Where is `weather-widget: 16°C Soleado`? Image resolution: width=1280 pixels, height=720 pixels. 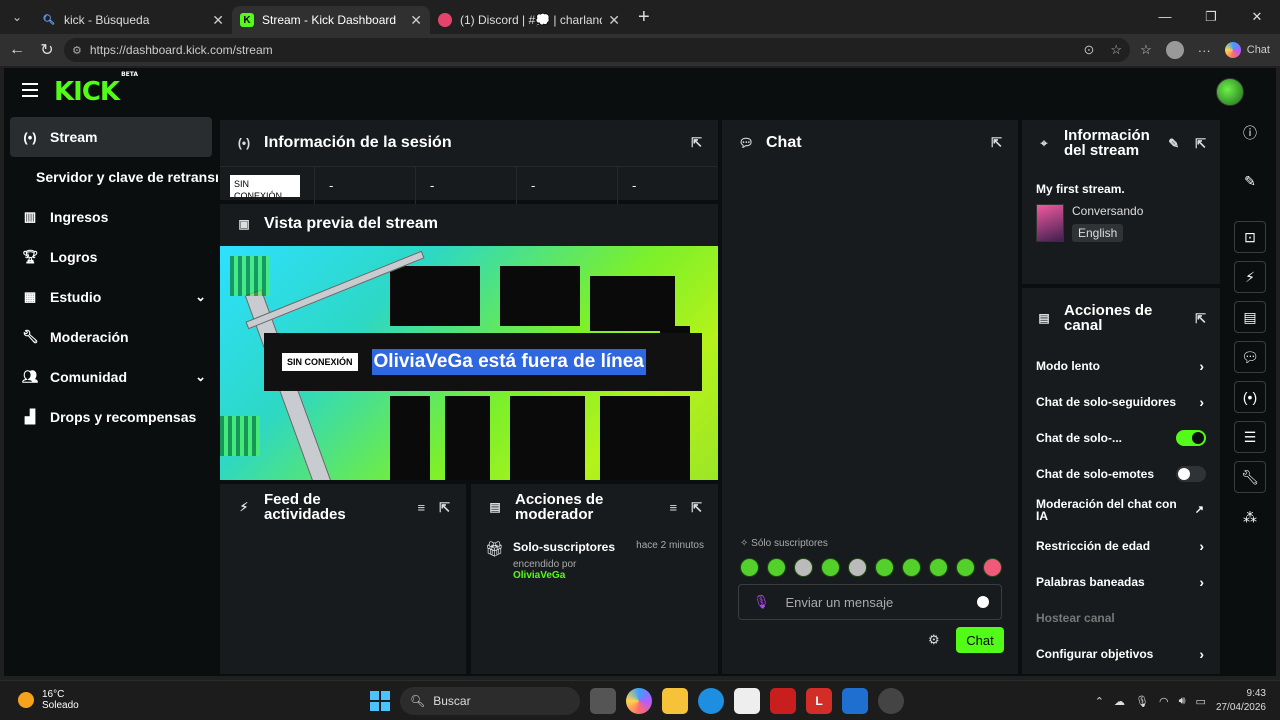
weather-widget: 16°C Soleado is located at coordinates (48, 700).